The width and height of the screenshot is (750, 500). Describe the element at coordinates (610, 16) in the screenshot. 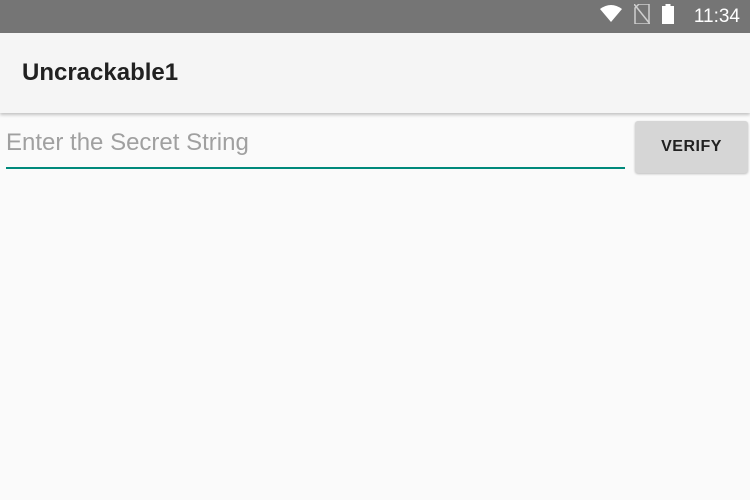

I see `wifi-icon` at that location.